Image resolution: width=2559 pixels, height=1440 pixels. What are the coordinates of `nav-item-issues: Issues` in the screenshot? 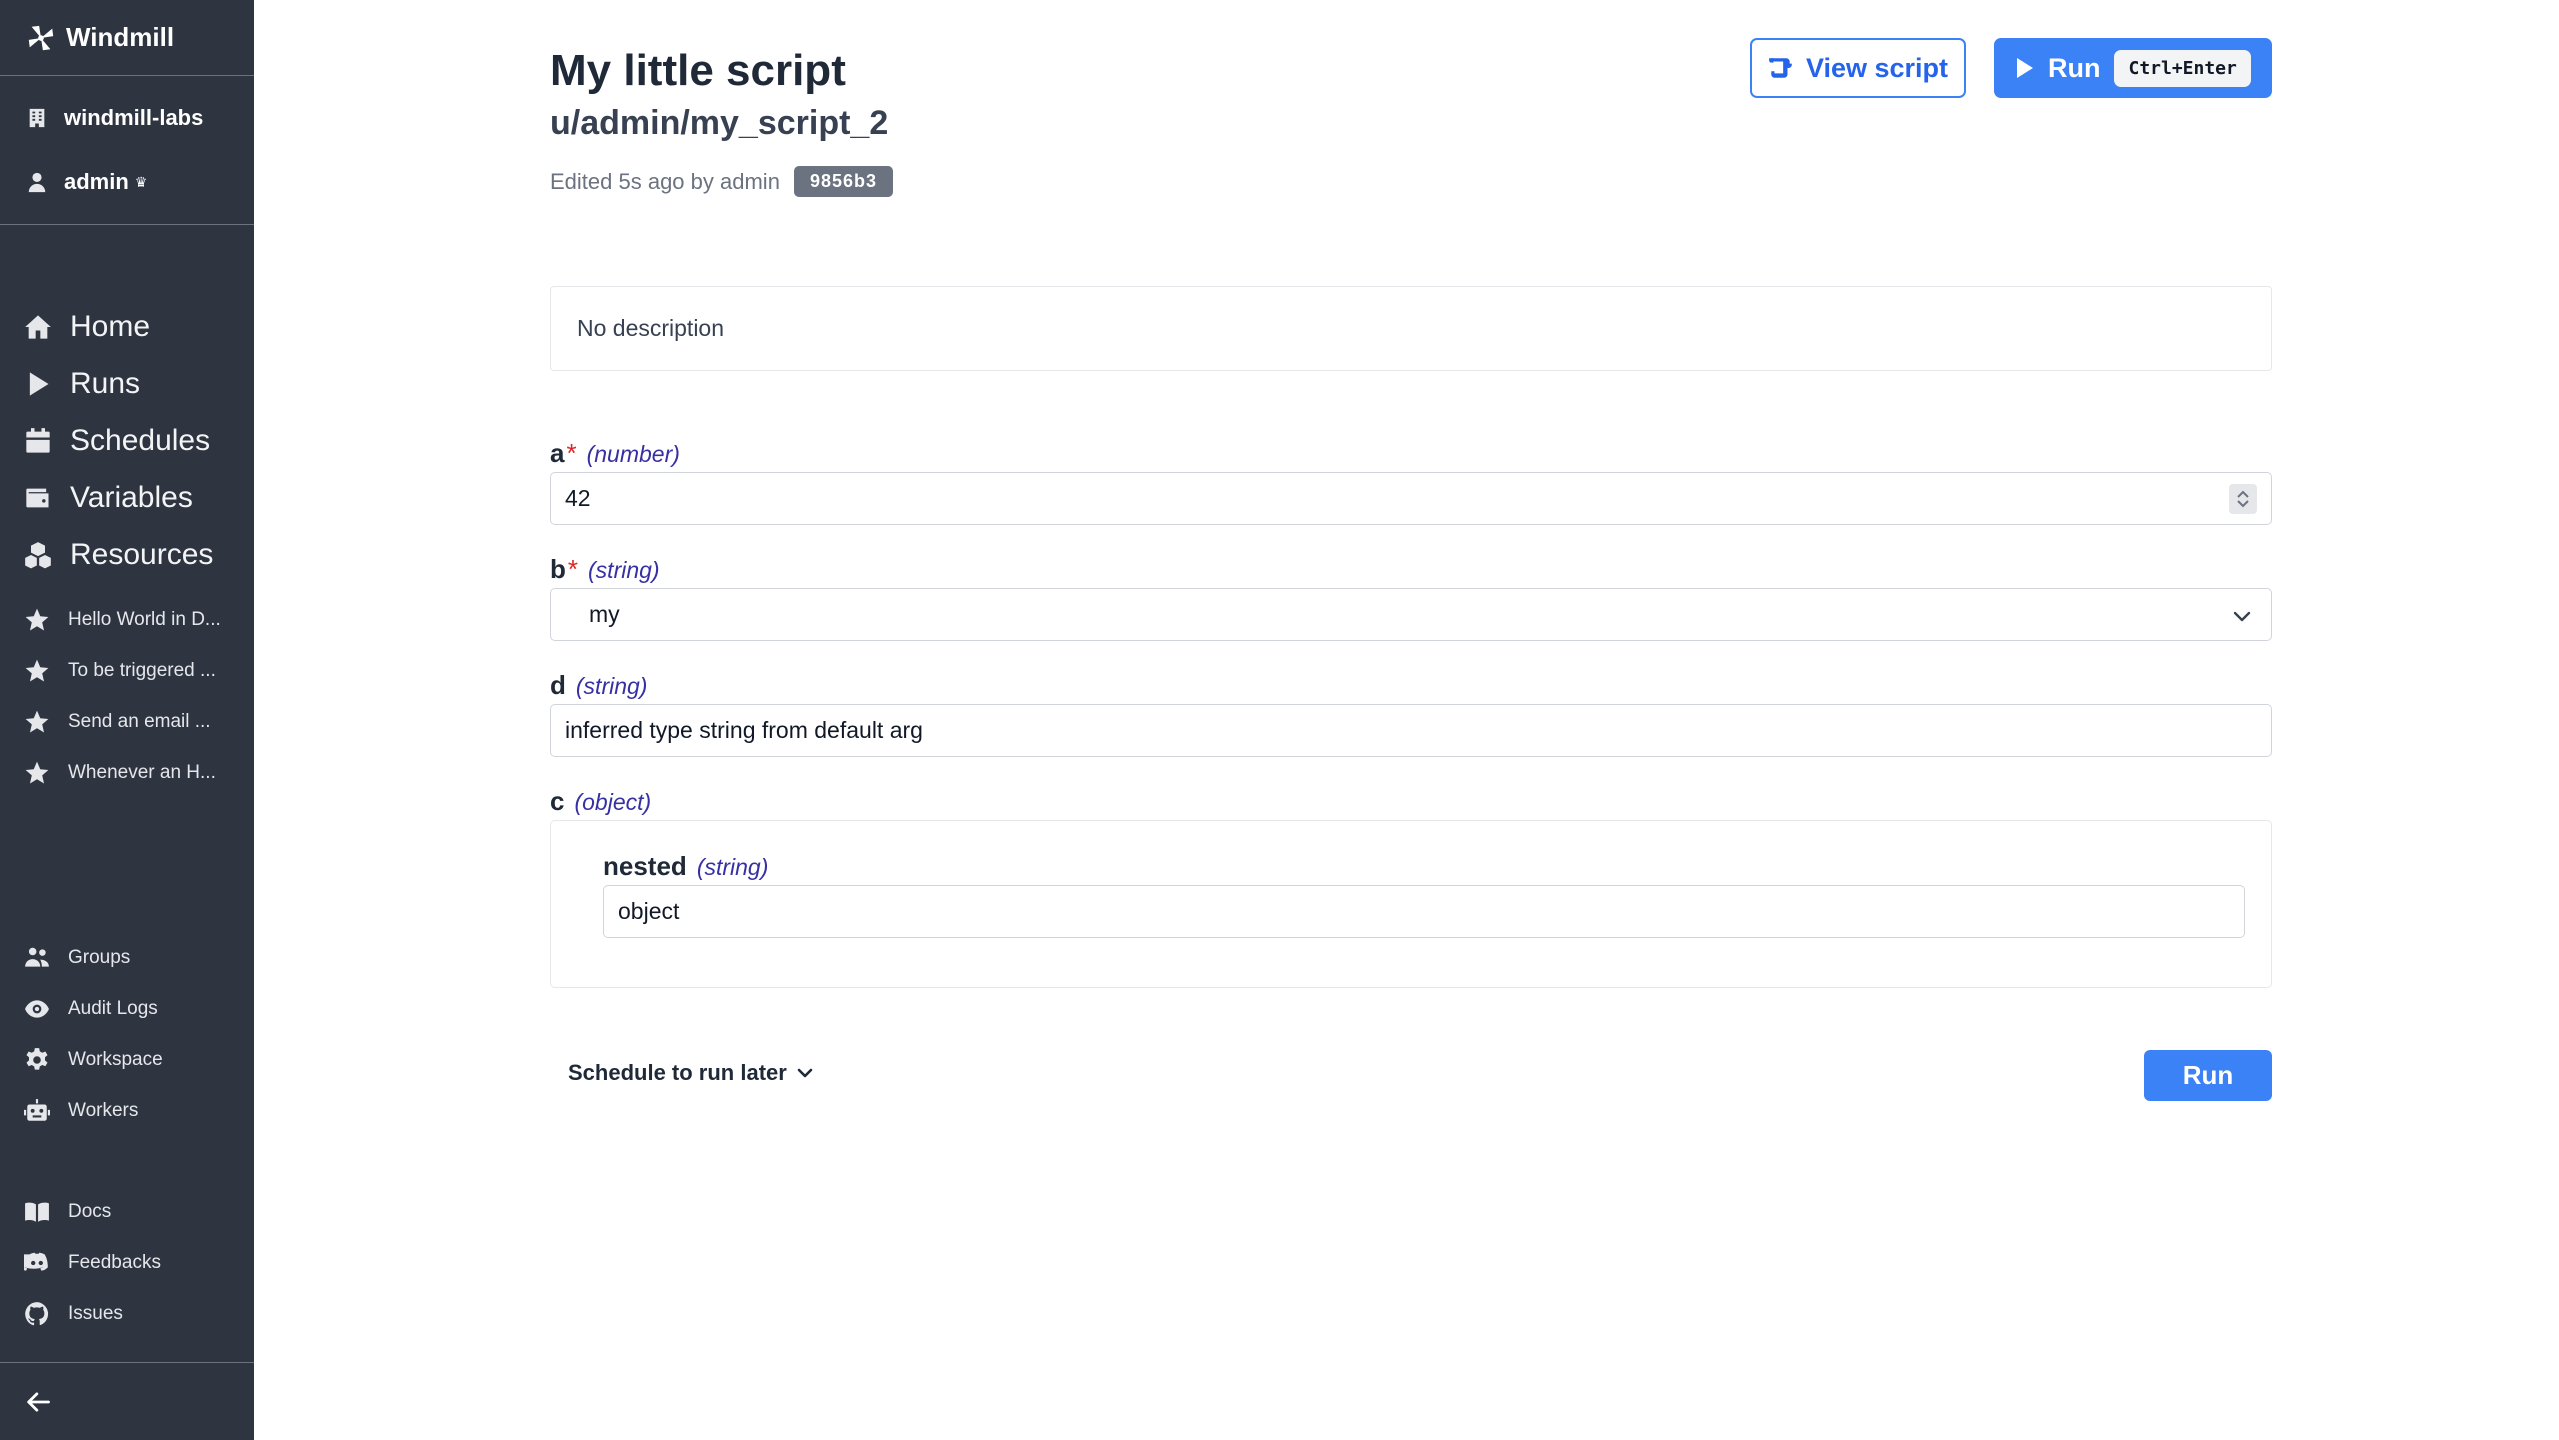 It's located at (127, 1313).